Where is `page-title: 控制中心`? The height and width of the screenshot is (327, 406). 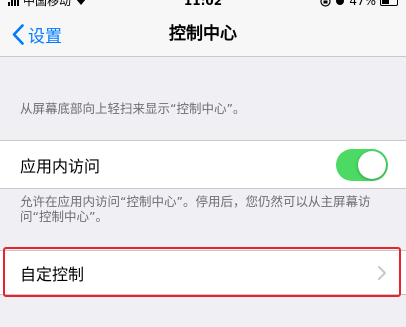
page-title: 控制中心 is located at coordinates (203, 34).